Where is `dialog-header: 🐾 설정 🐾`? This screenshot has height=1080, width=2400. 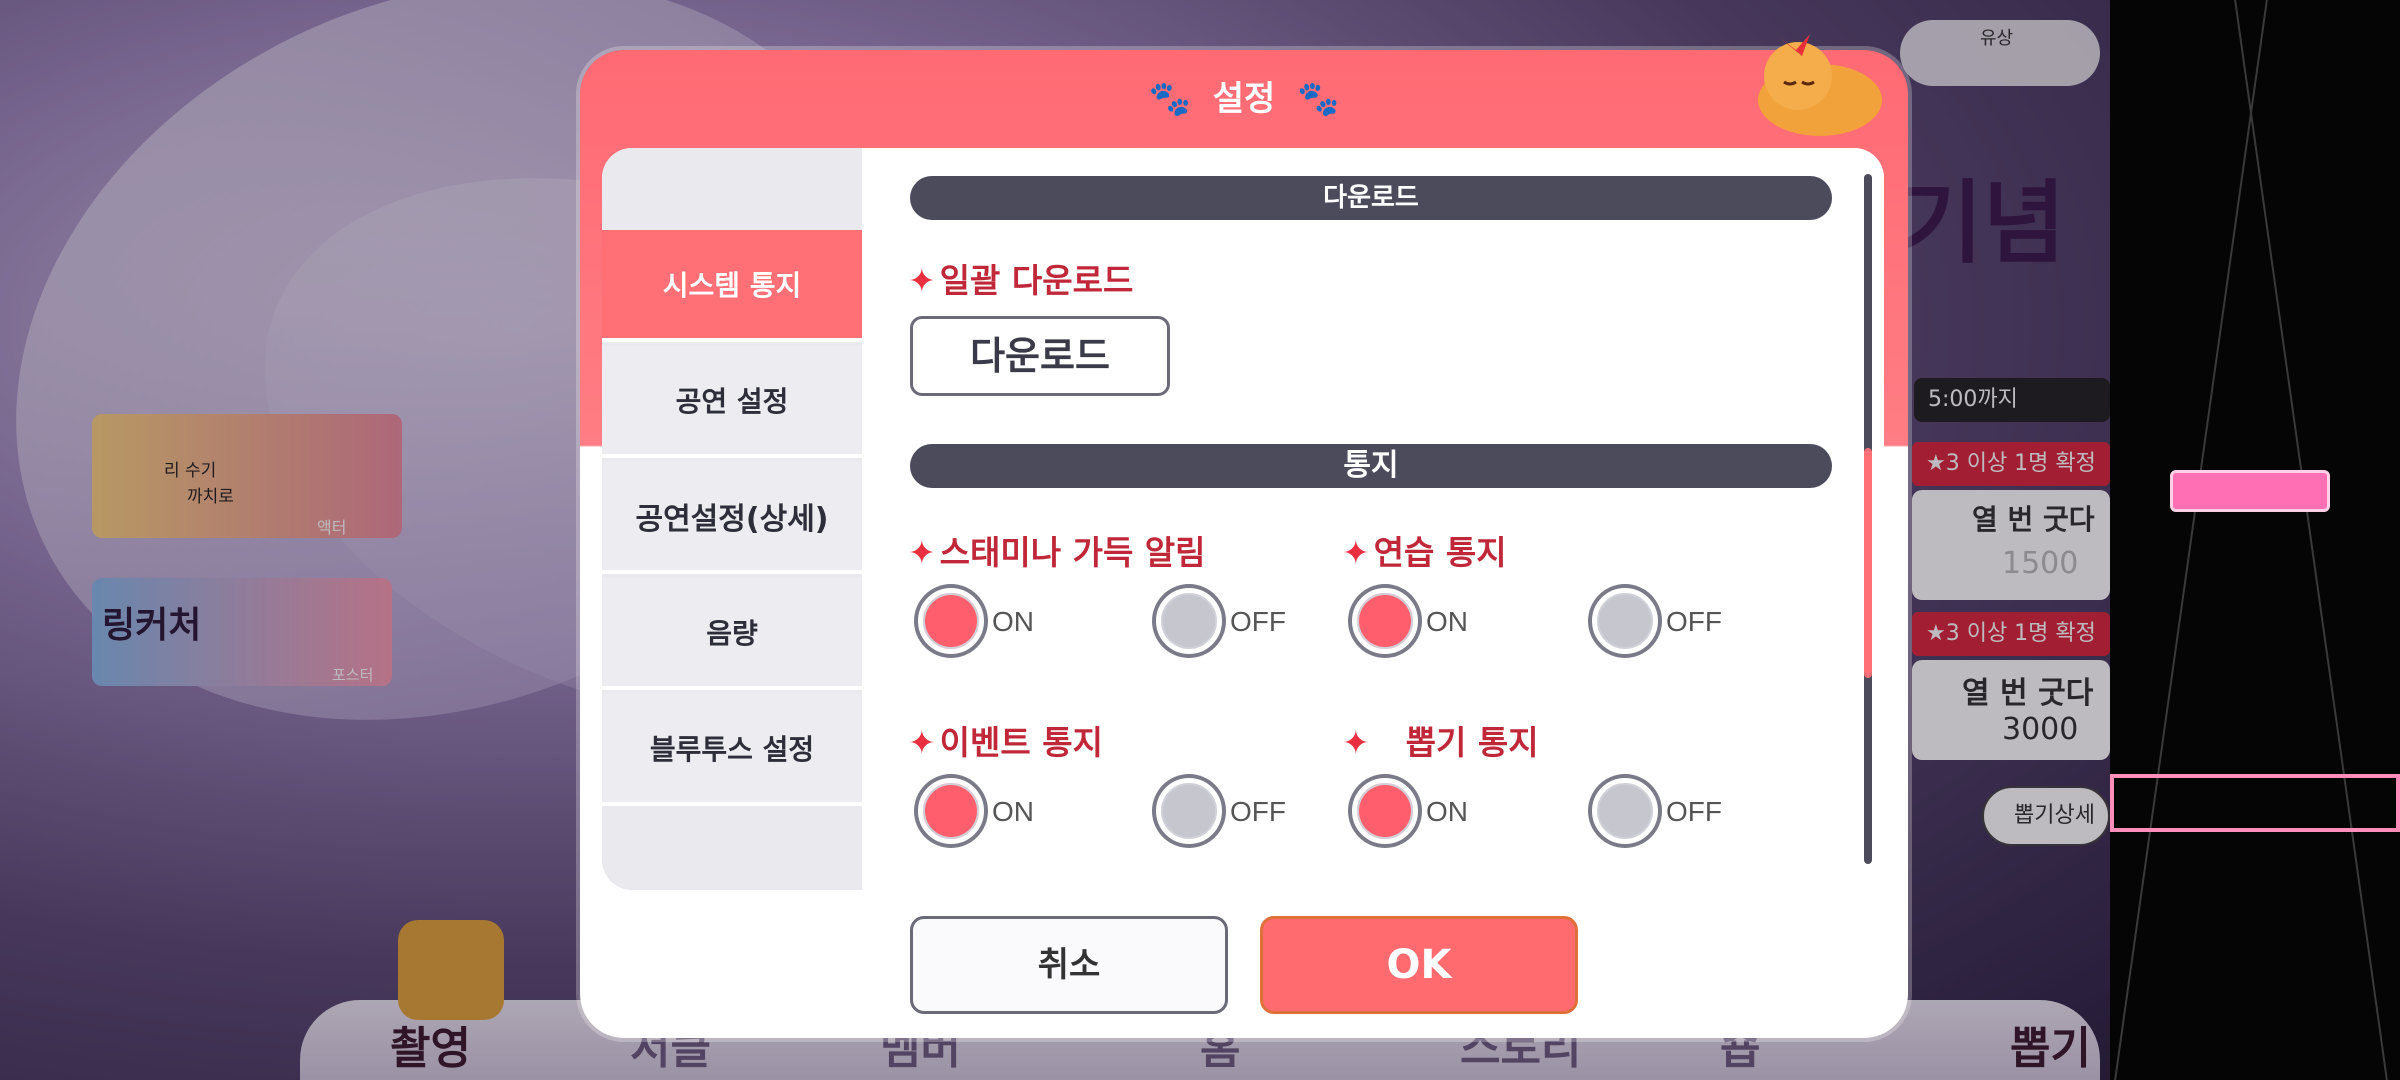
dialog-header: 🐾 설정 🐾 is located at coordinates (1244, 99).